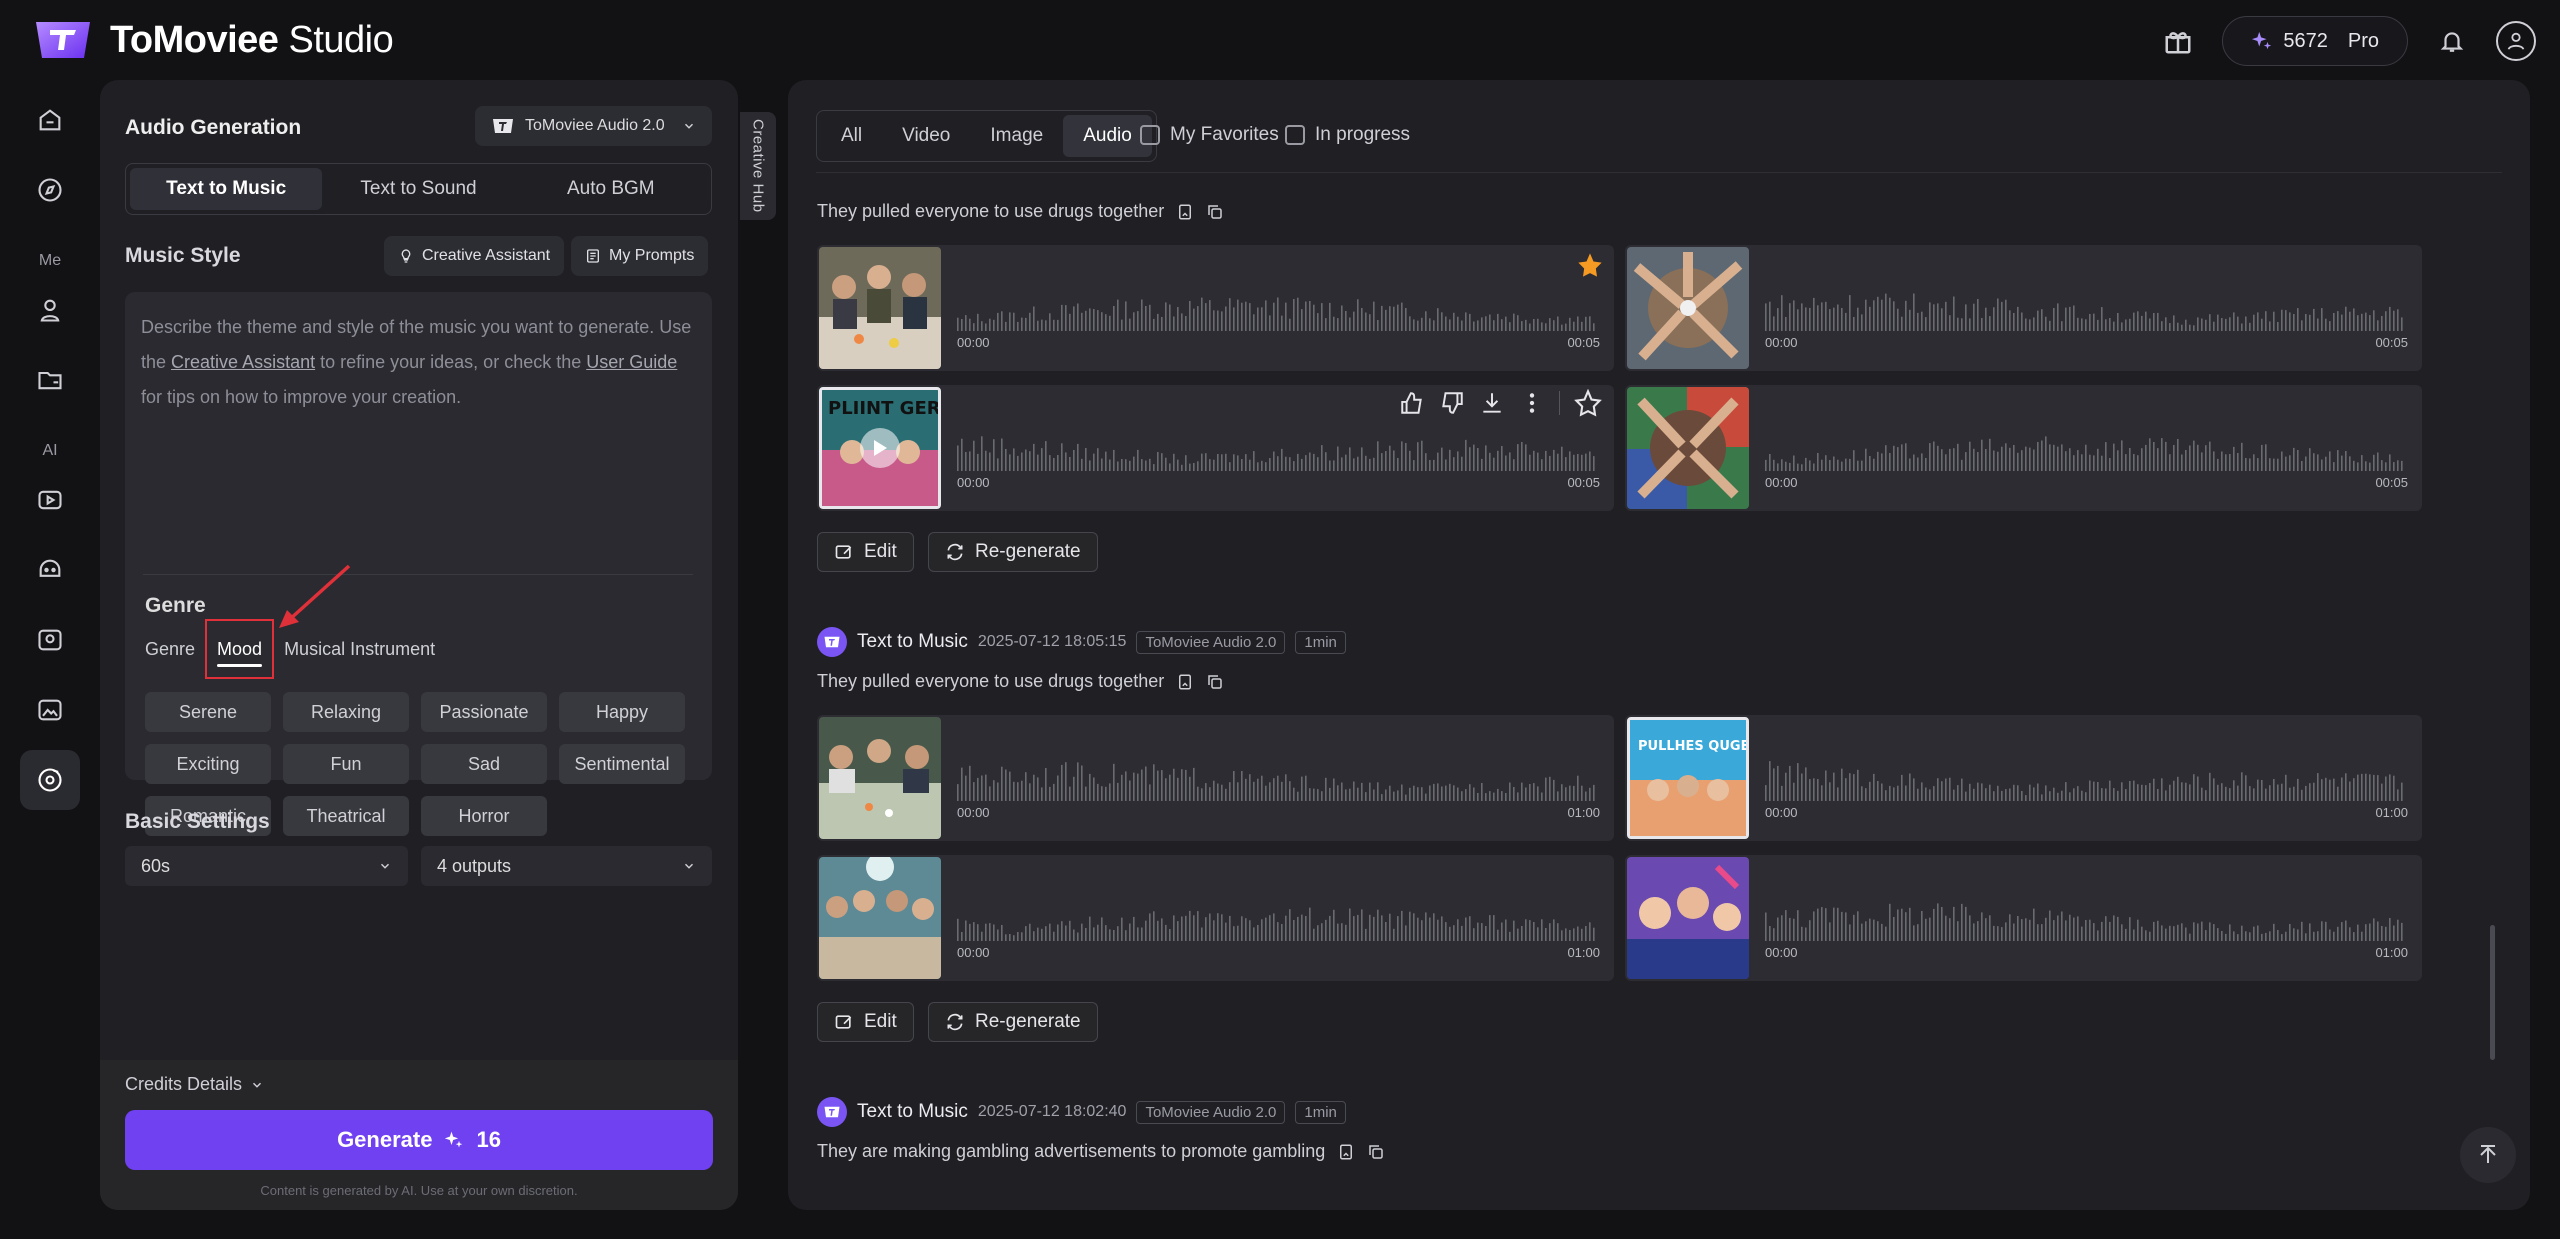 Image resolution: width=2560 pixels, height=1239 pixels. I want to click on track-end-time: 00:05, so click(1583, 482).